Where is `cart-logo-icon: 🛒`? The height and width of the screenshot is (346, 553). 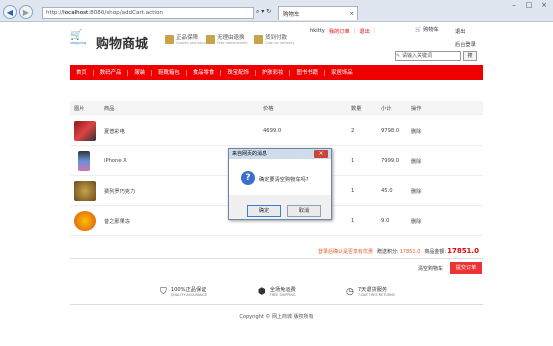 cart-logo-icon: 🛒 is located at coordinates (76, 35).